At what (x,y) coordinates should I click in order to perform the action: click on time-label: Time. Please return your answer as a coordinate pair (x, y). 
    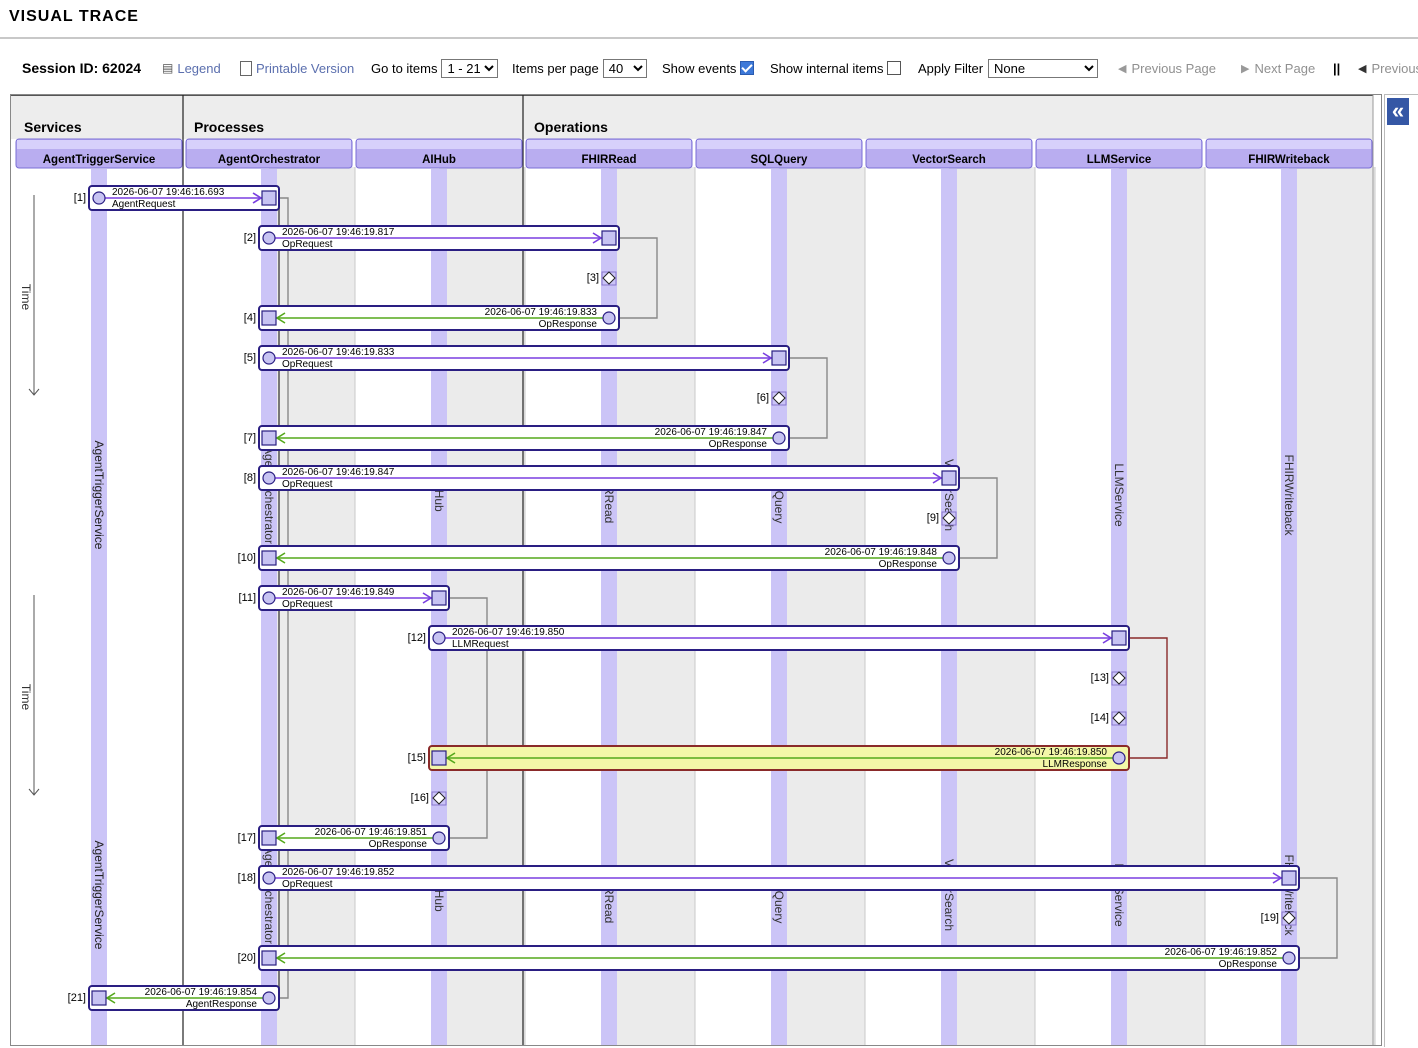
    Looking at the image, I should click on (26, 297).